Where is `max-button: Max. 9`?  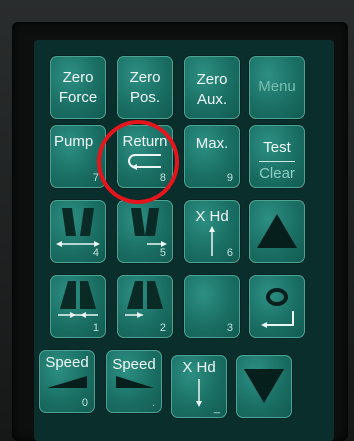 max-button: Max. 9 is located at coordinates (212, 156).